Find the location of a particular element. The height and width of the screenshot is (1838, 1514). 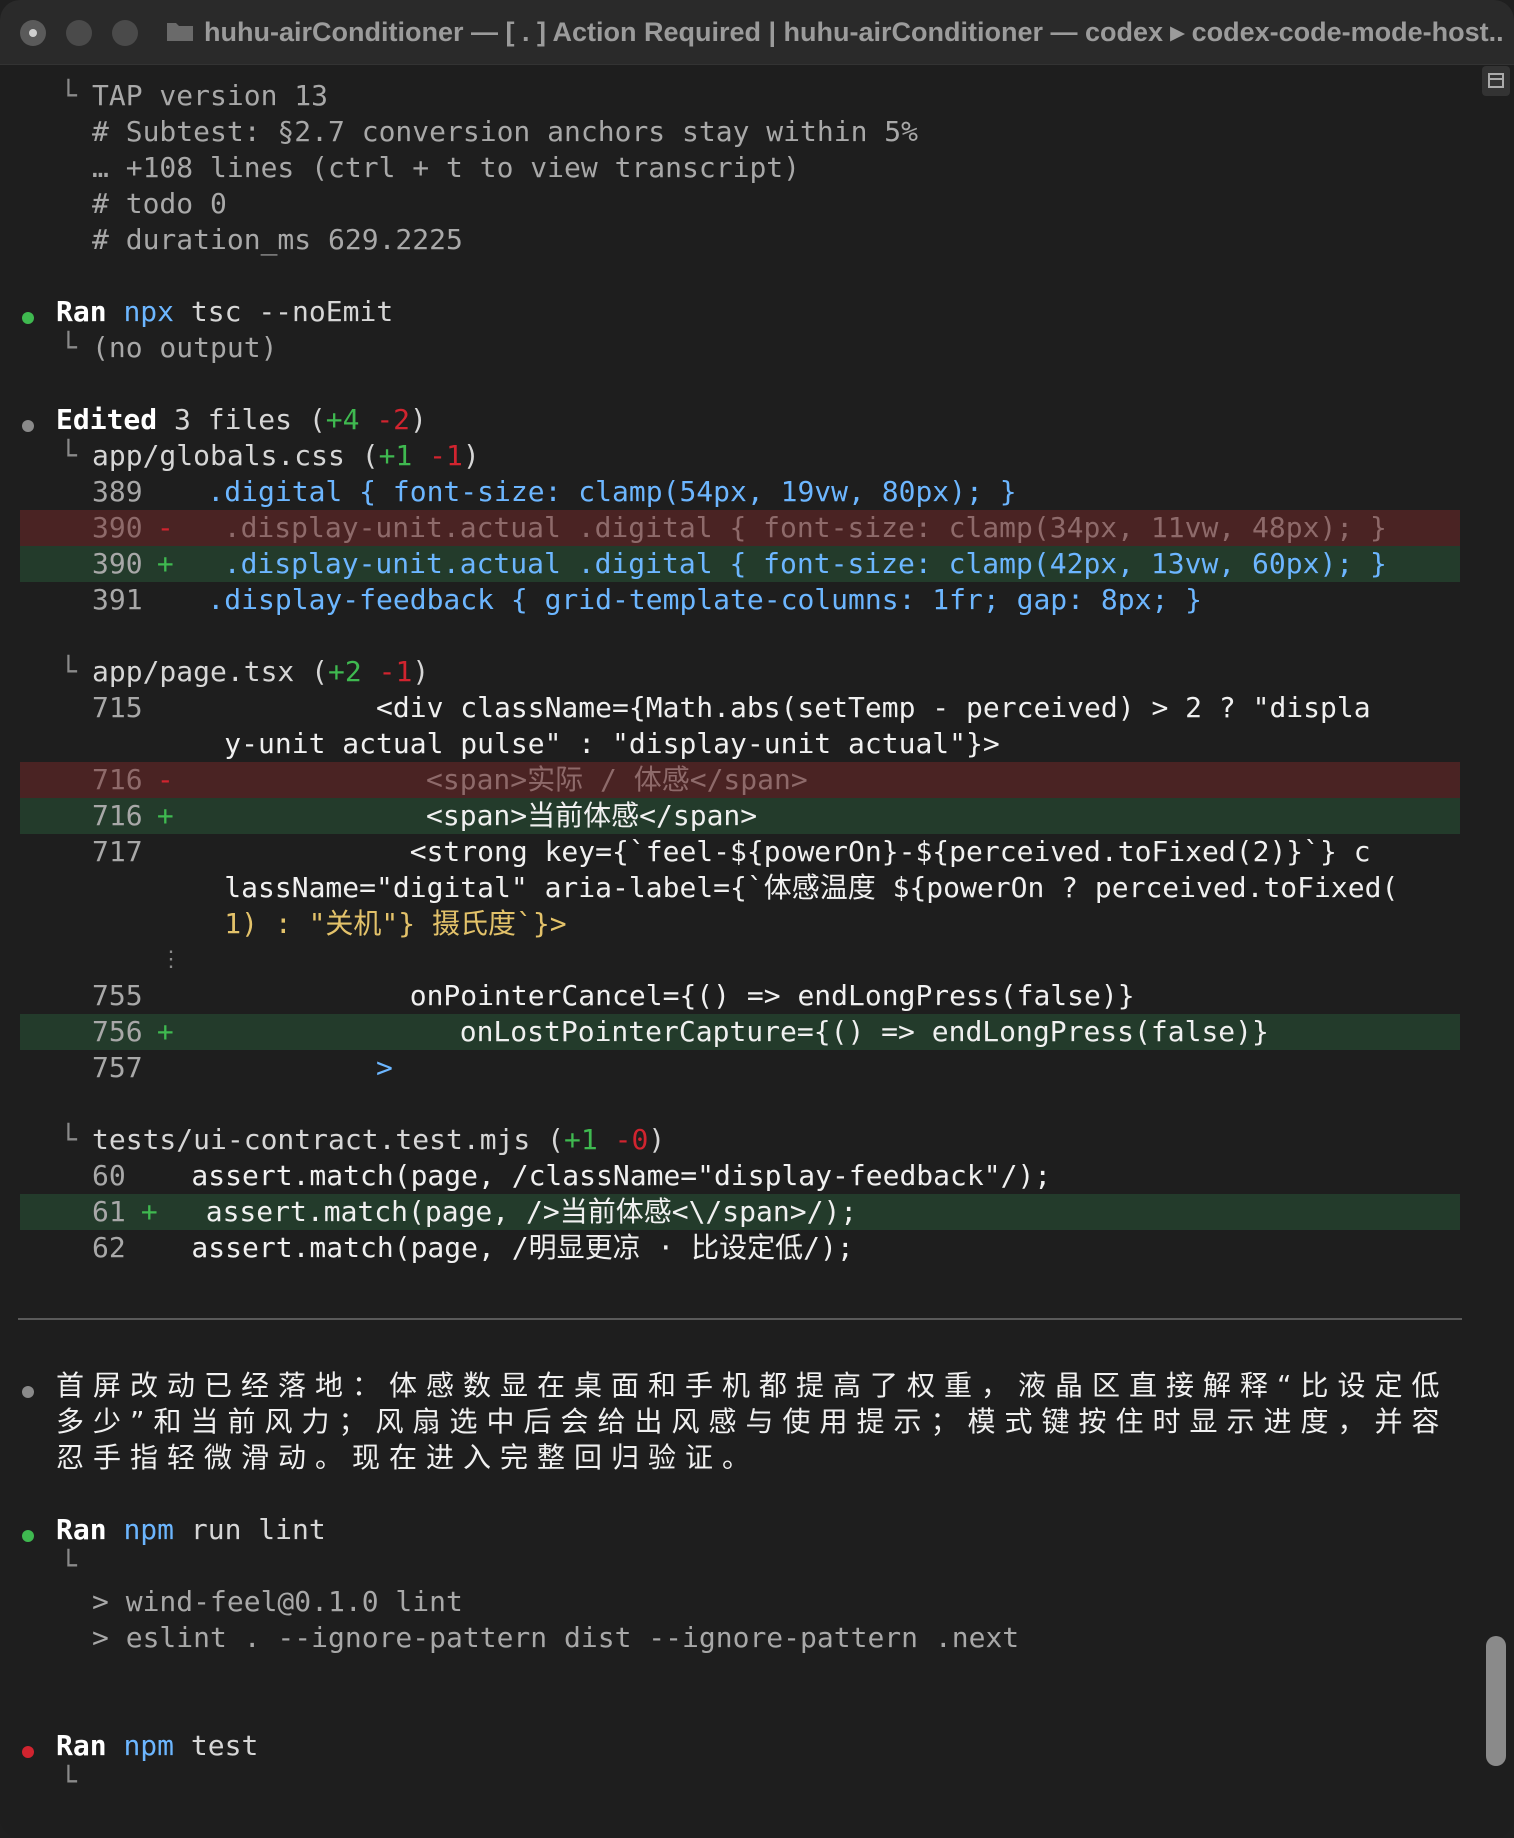

file-header: app/globals.css (+1 -1) is located at coordinates (286, 456).